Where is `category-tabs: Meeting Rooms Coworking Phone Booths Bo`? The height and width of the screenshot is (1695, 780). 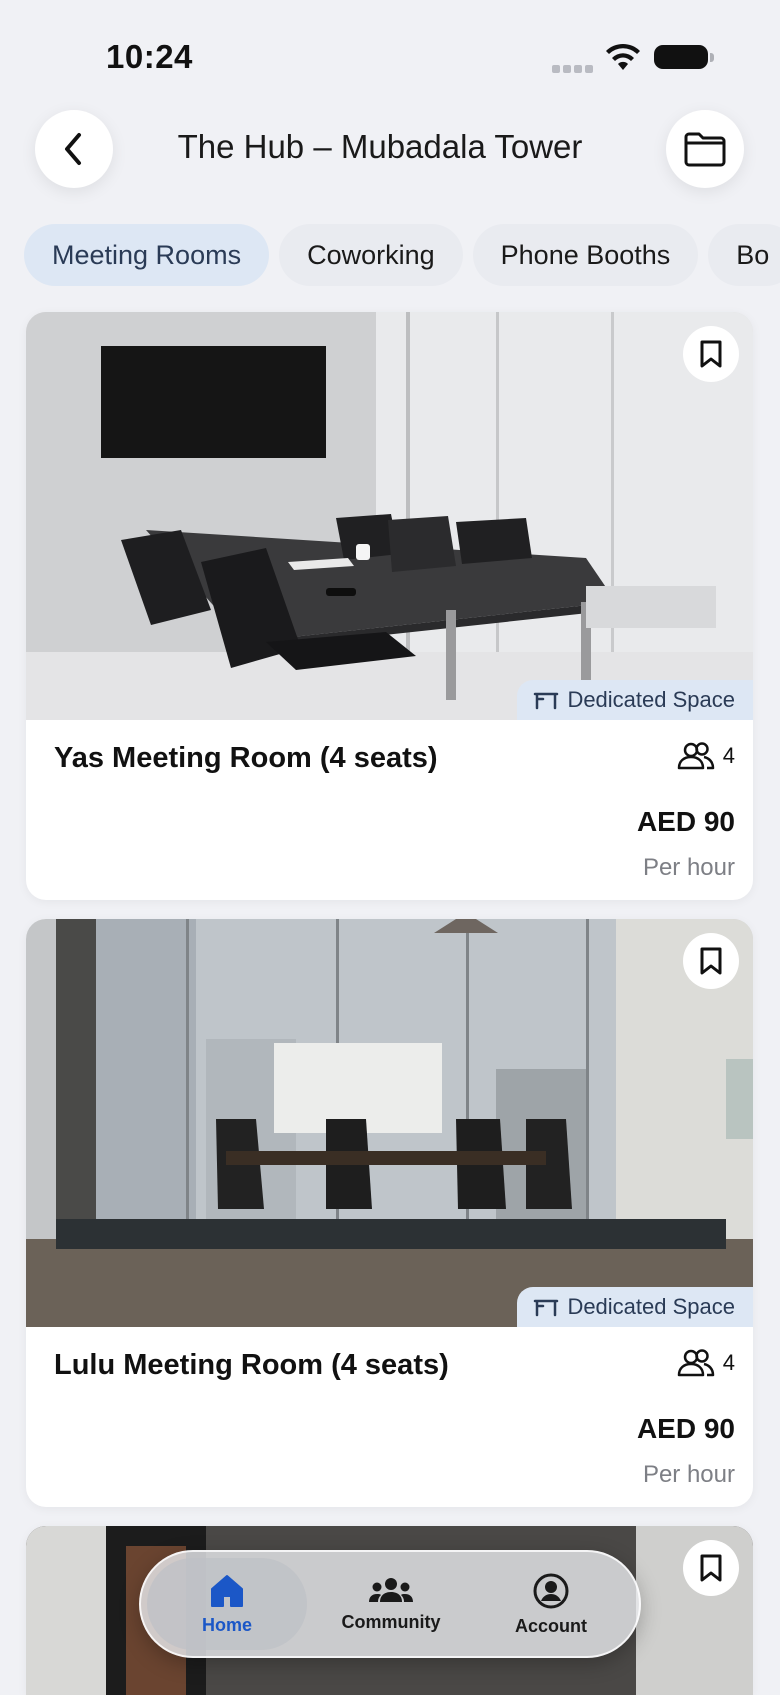 category-tabs: Meeting Rooms Coworking Phone Booths Bo is located at coordinates (402, 255).